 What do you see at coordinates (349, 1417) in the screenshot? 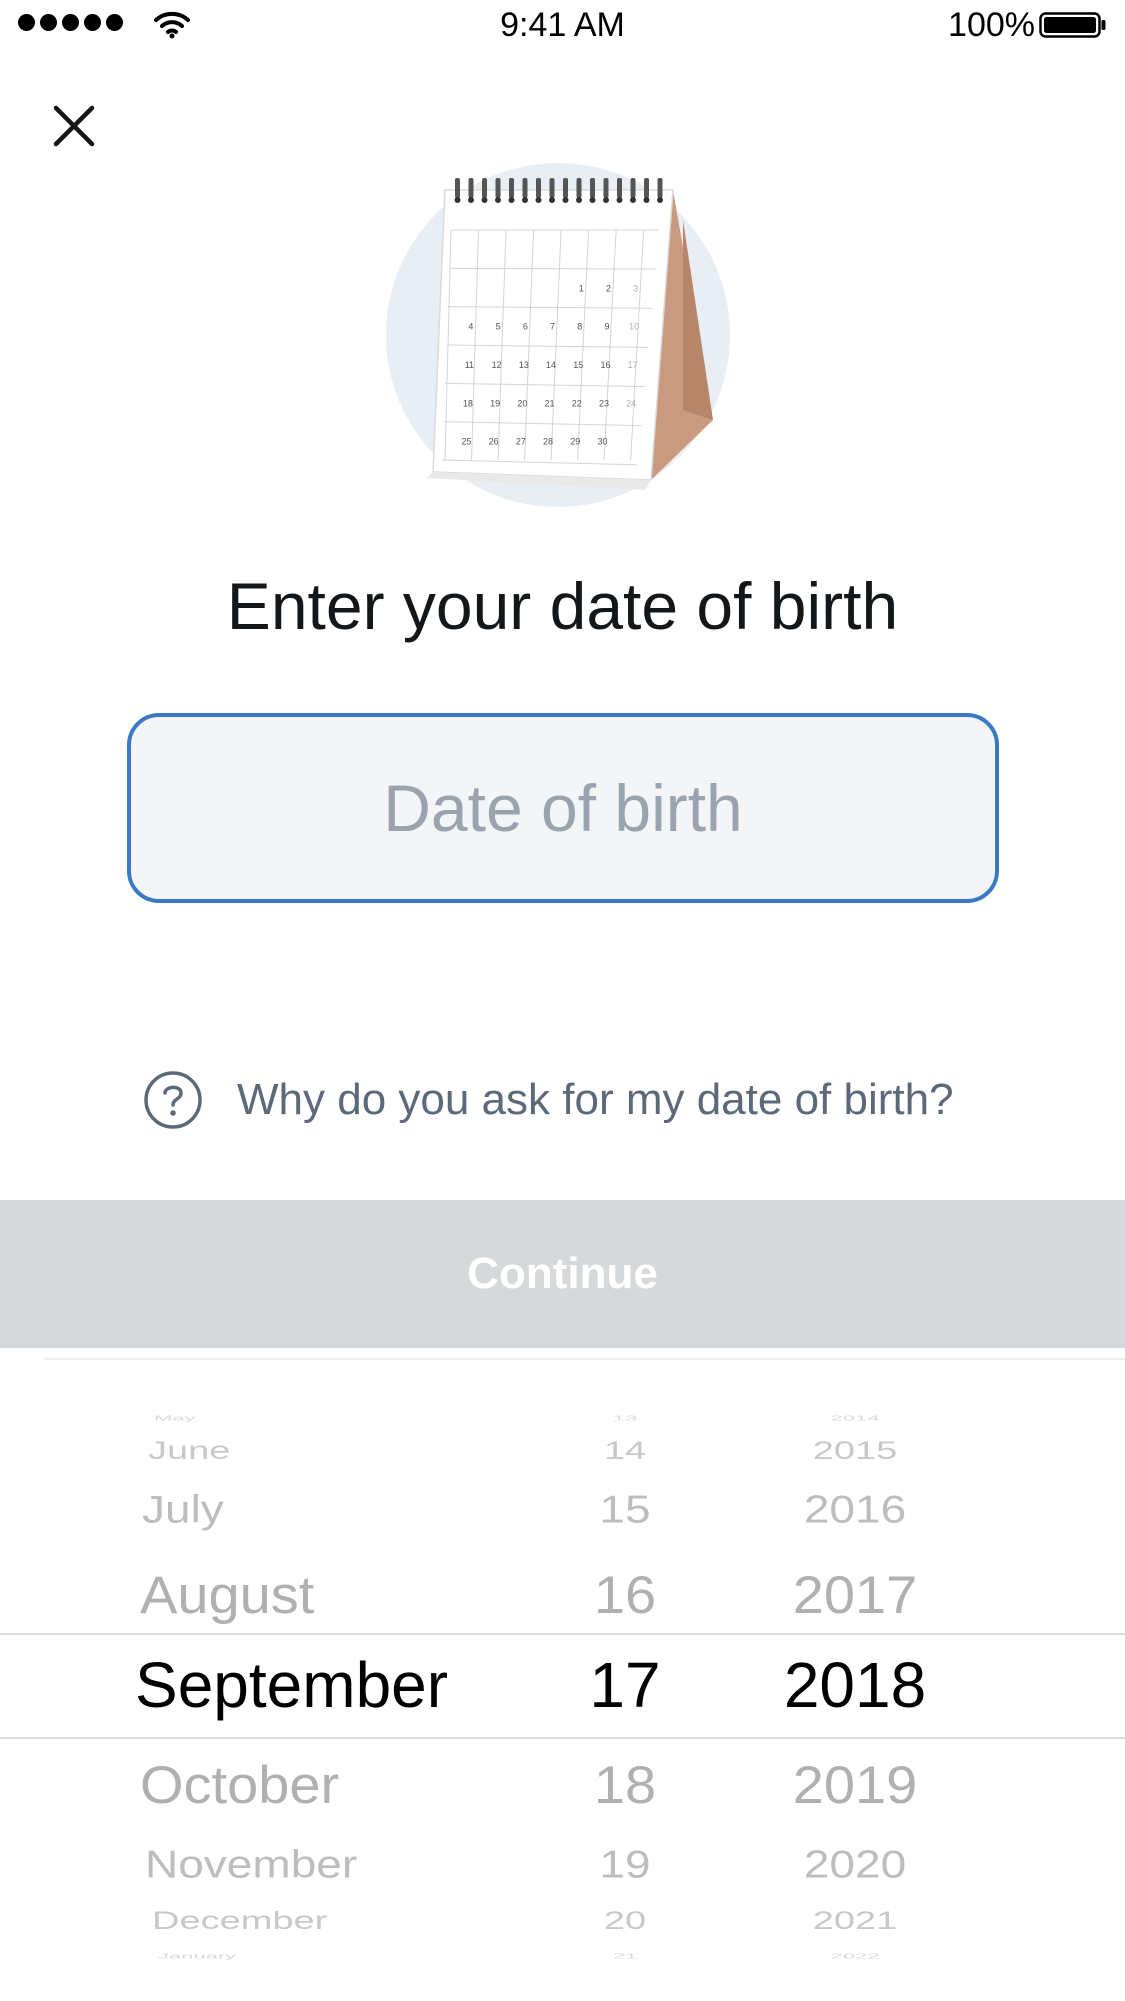
I see `month-option: May` at bounding box center [349, 1417].